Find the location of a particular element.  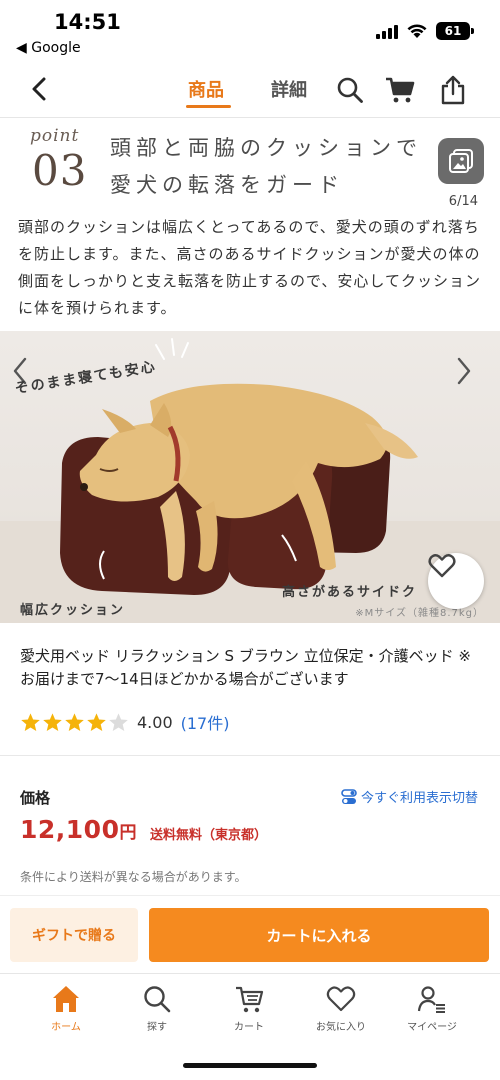

tab-favorites: お気に入り is located at coordinates (341, 1008).